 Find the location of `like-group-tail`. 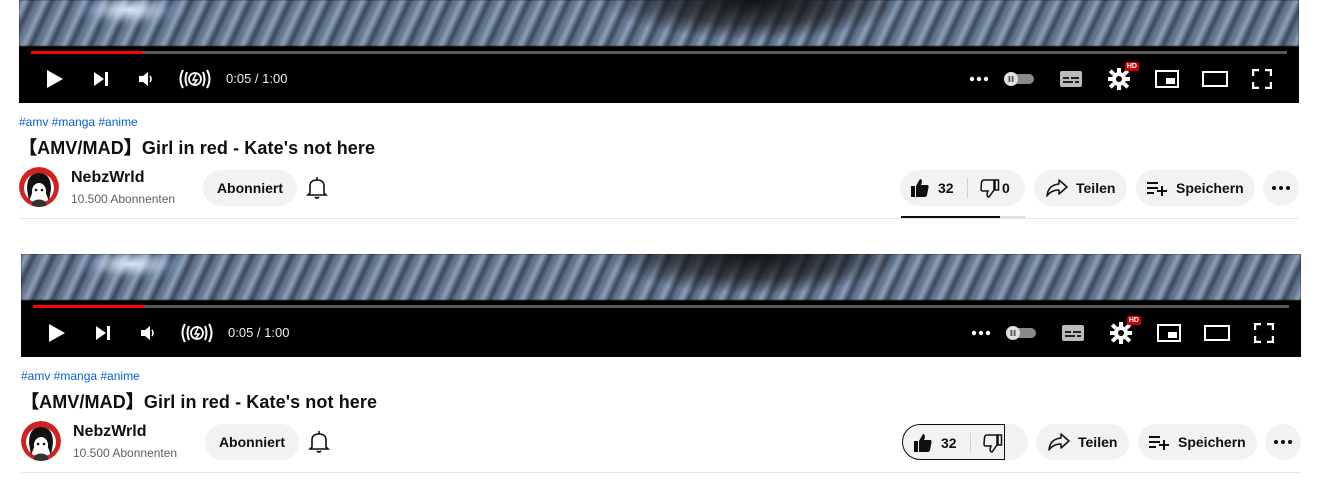

like-group-tail is located at coordinates (1016, 442).